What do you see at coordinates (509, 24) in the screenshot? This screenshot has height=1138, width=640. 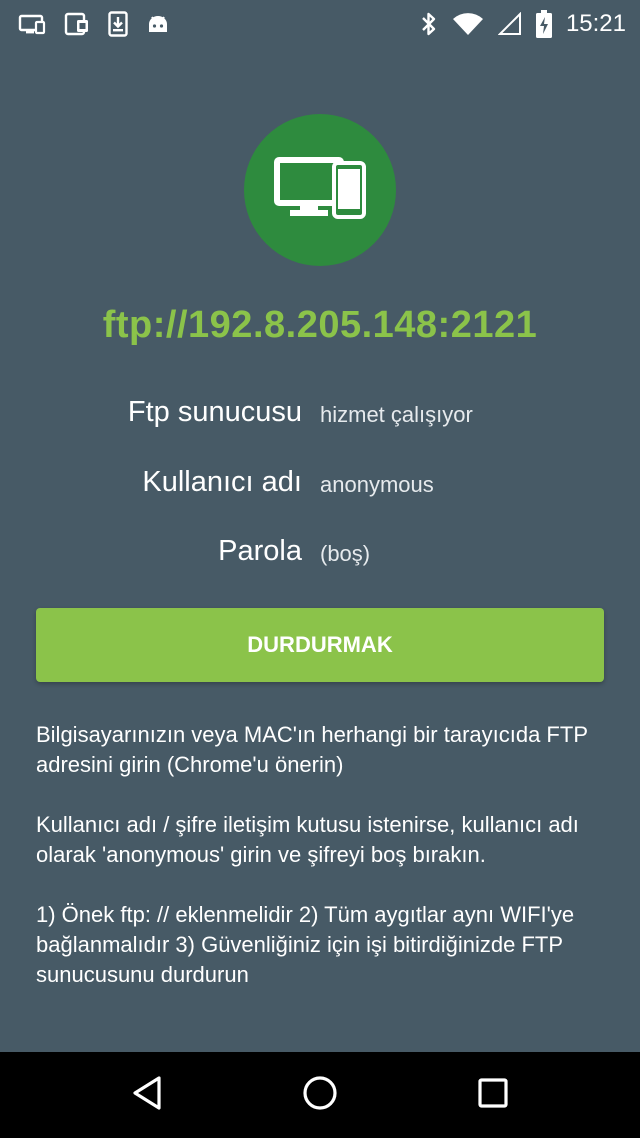 I see `cell-signal-icon` at bounding box center [509, 24].